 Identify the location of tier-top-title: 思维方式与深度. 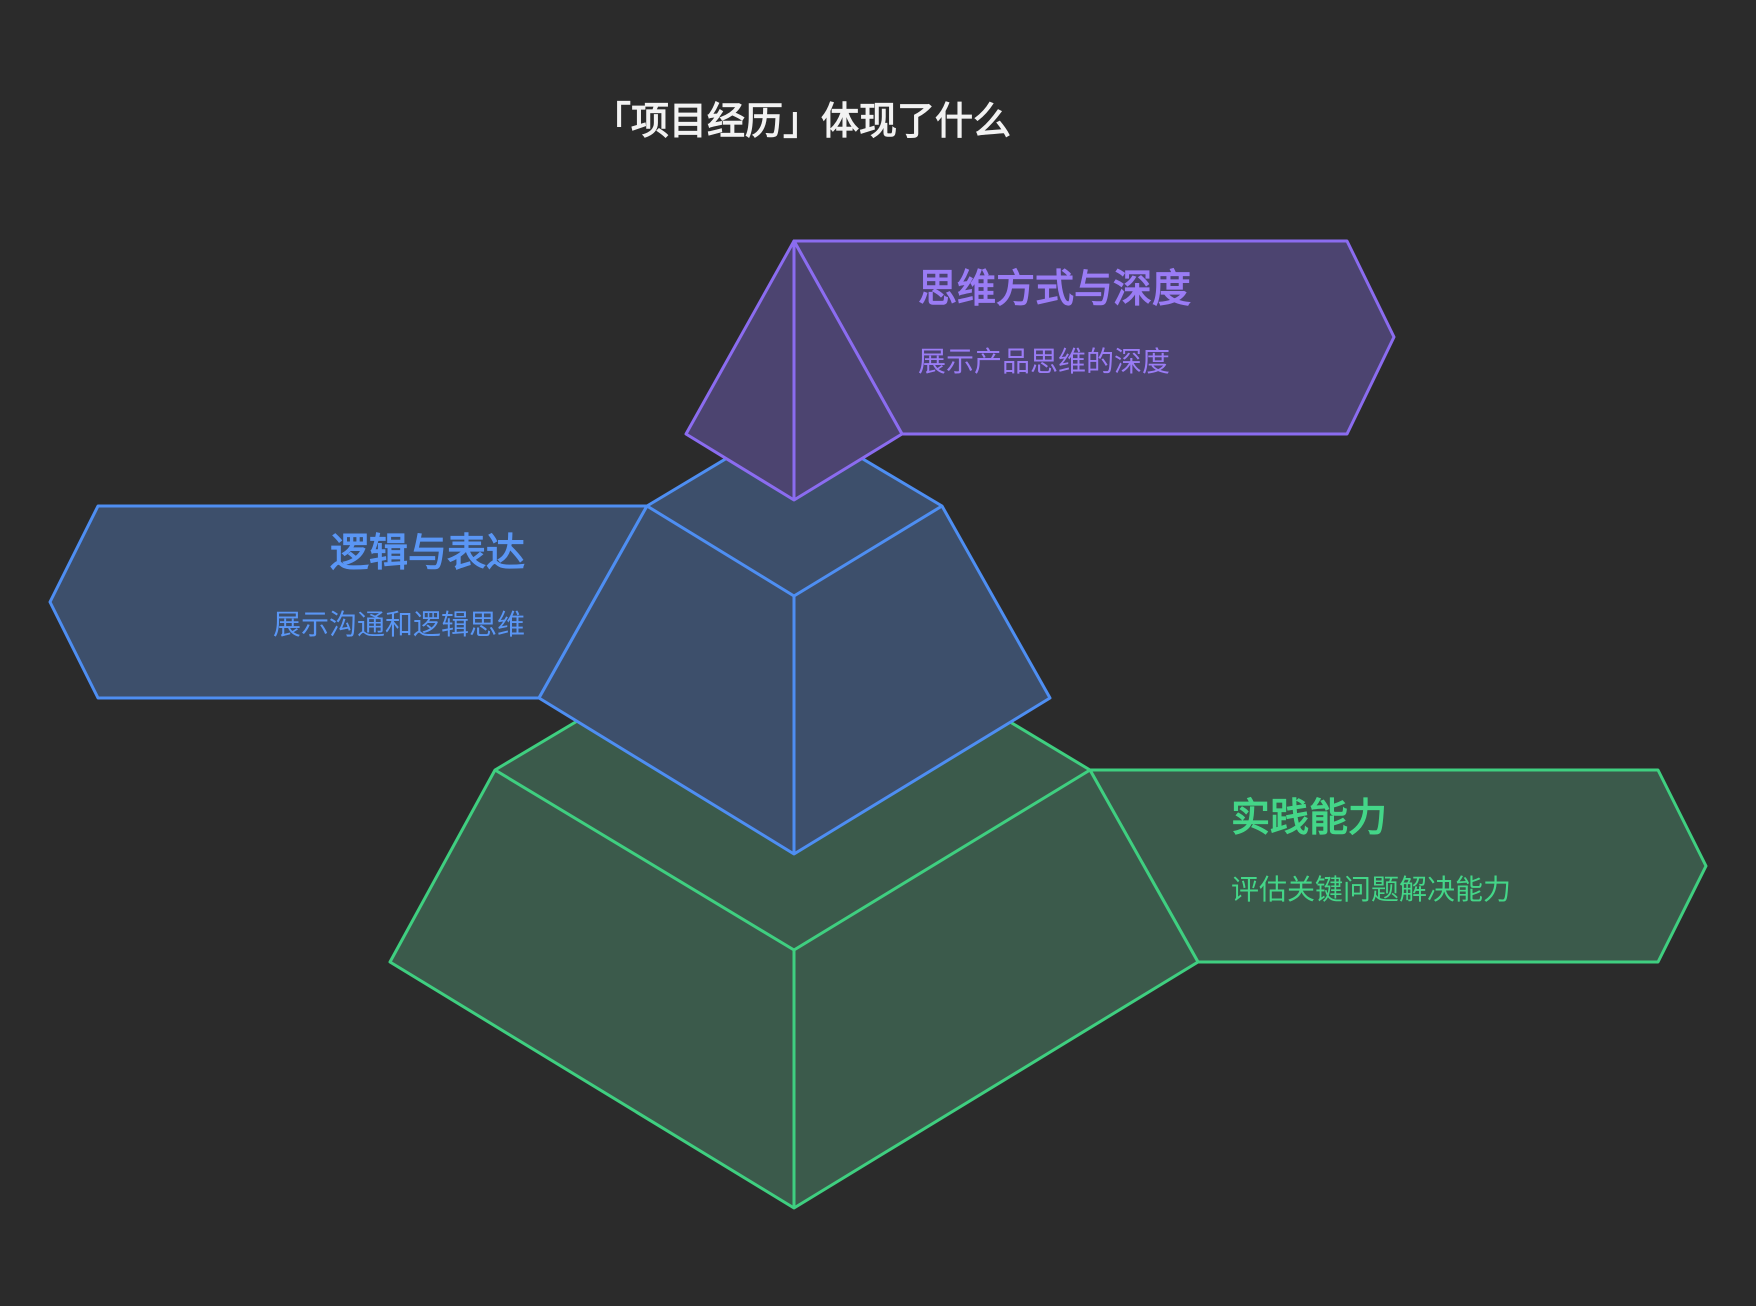
(1054, 289).